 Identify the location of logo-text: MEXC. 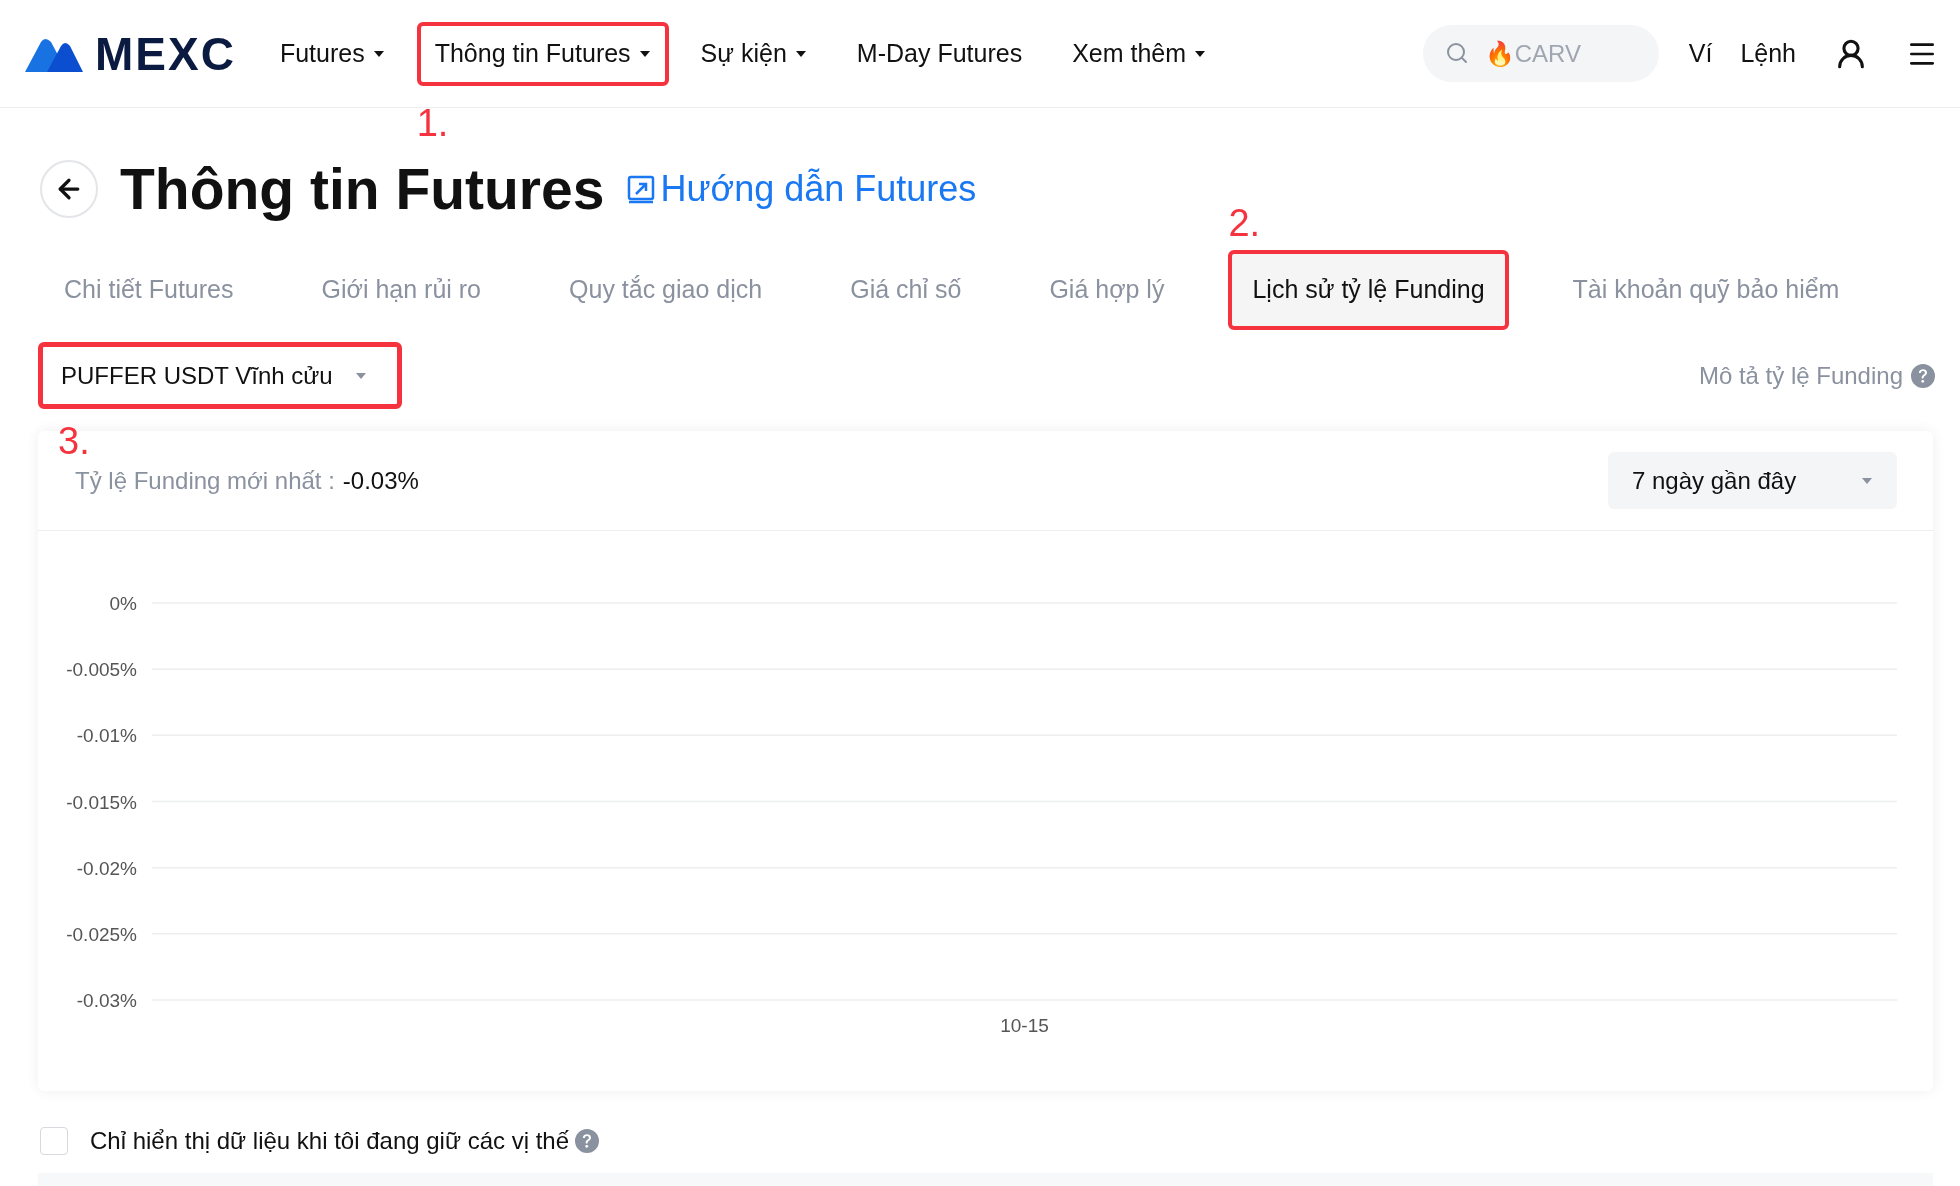
(165, 53).